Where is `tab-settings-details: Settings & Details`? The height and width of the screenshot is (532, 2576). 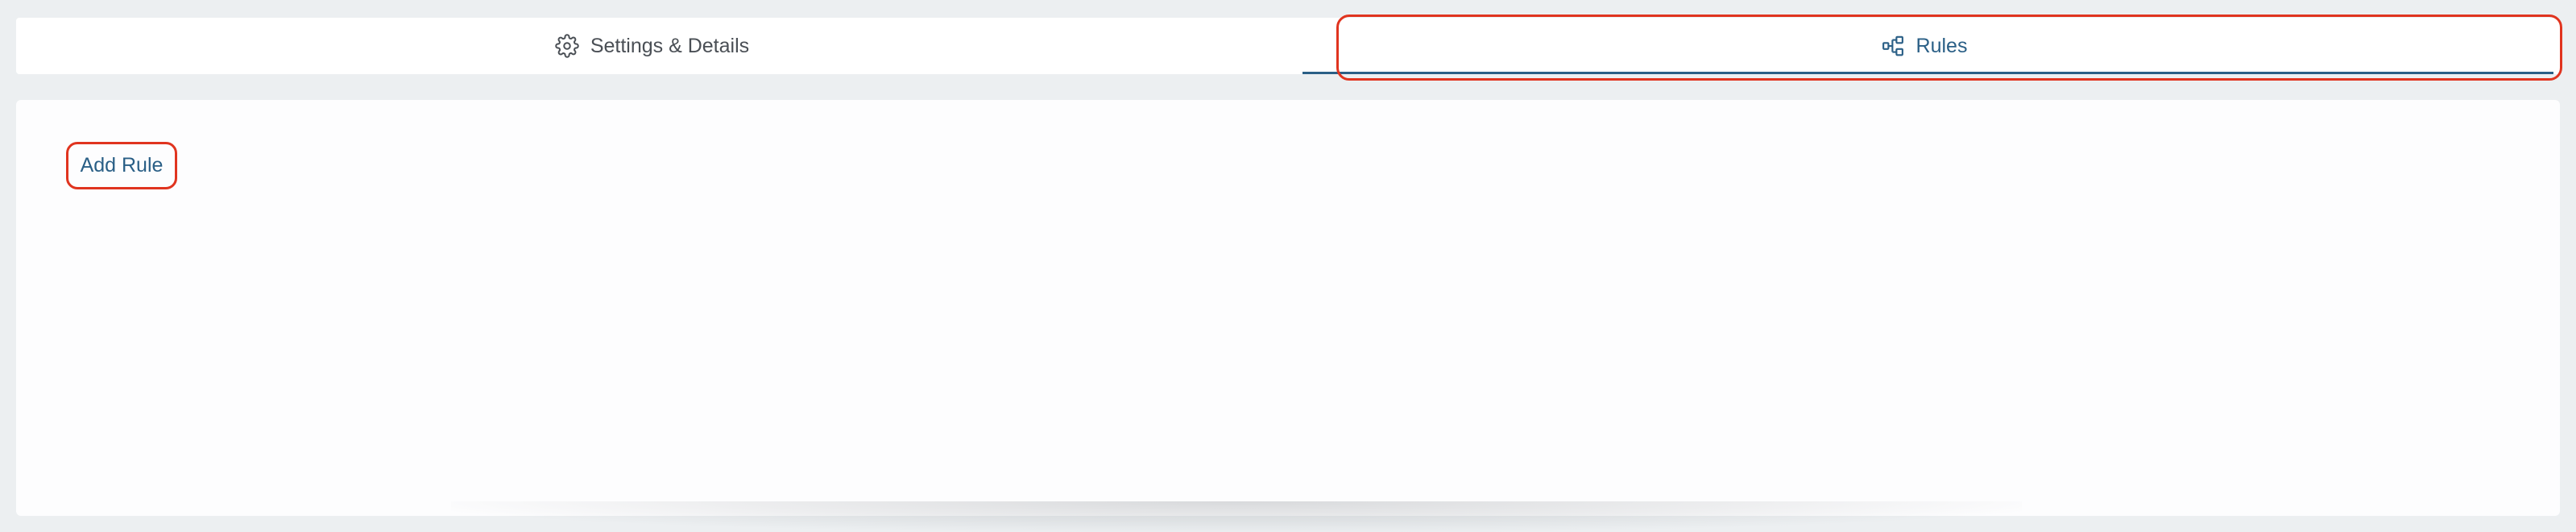
tab-settings-details: Settings & Details is located at coordinates (652, 46).